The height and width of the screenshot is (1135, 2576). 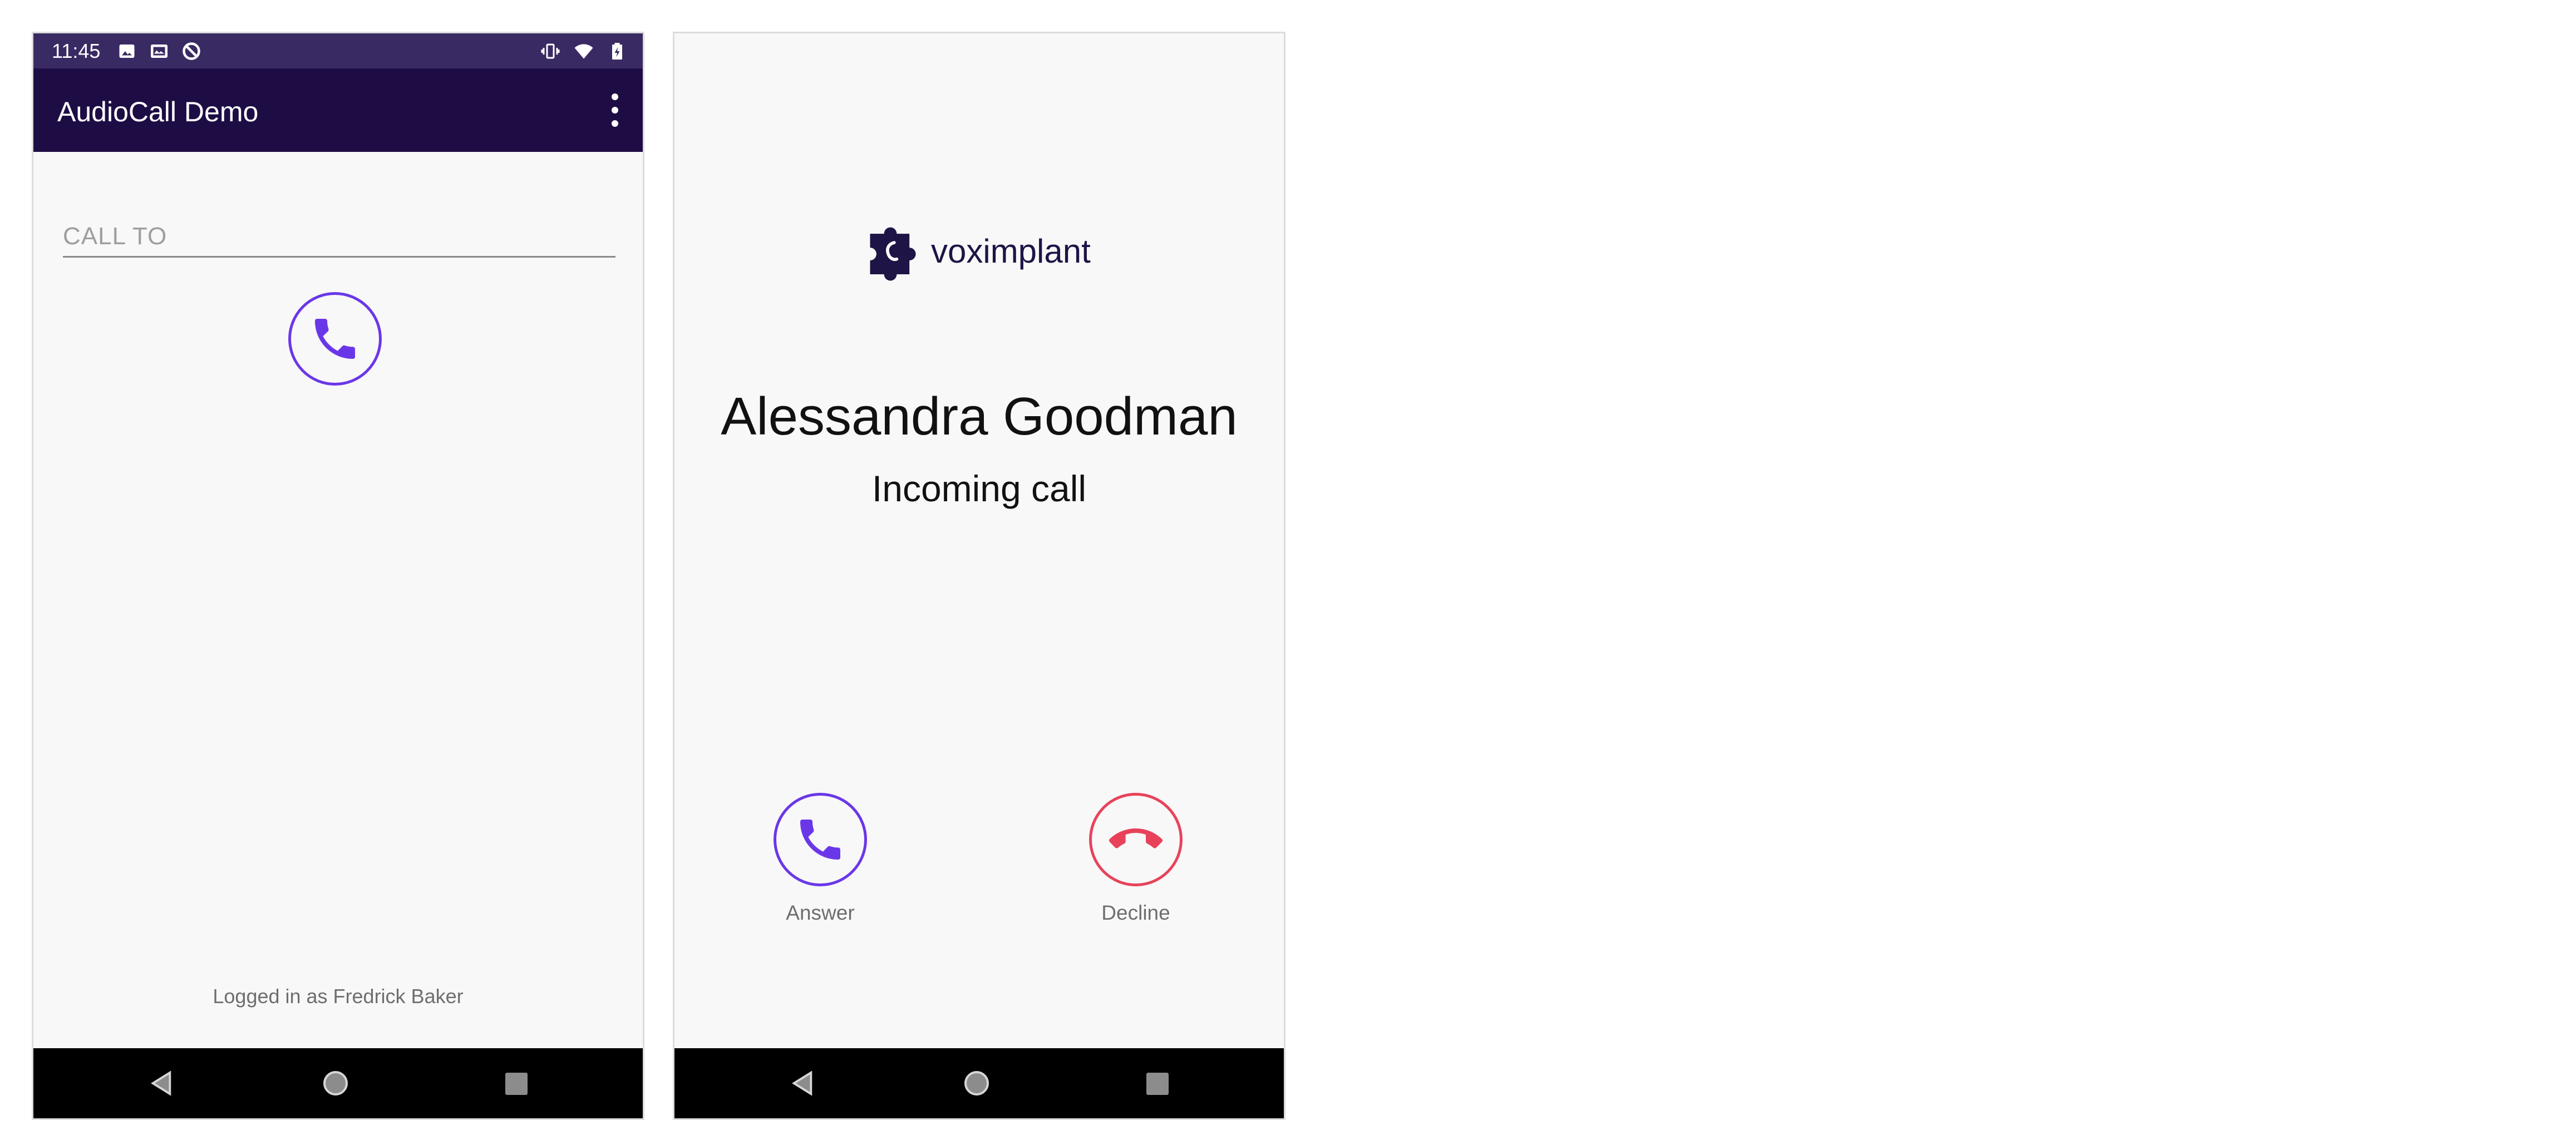 I want to click on app-toolbar: AudioCall Demo, so click(x=338, y=110).